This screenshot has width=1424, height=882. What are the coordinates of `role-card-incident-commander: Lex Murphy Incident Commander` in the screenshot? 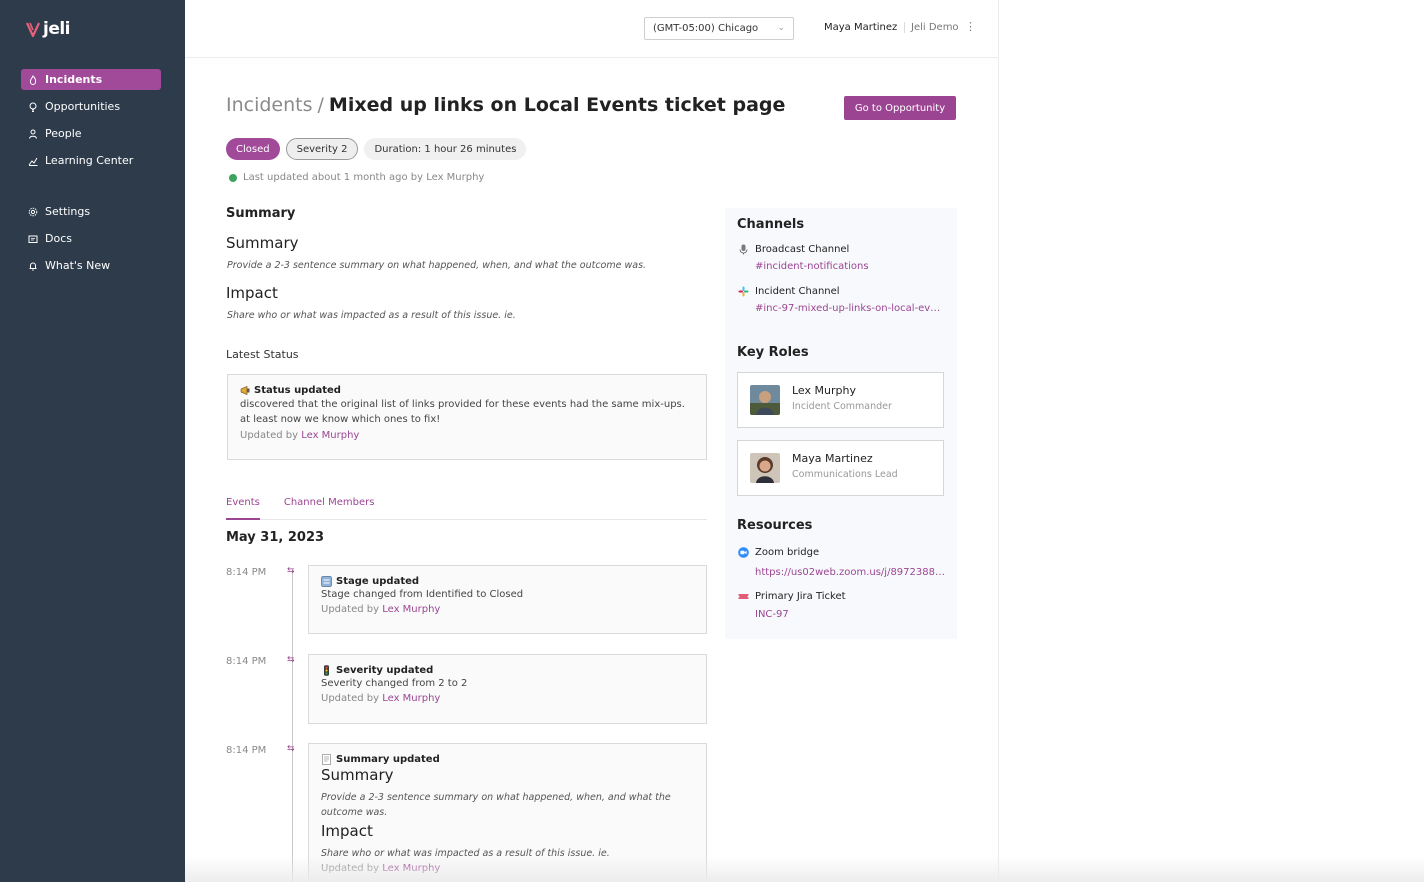 It's located at (840, 400).